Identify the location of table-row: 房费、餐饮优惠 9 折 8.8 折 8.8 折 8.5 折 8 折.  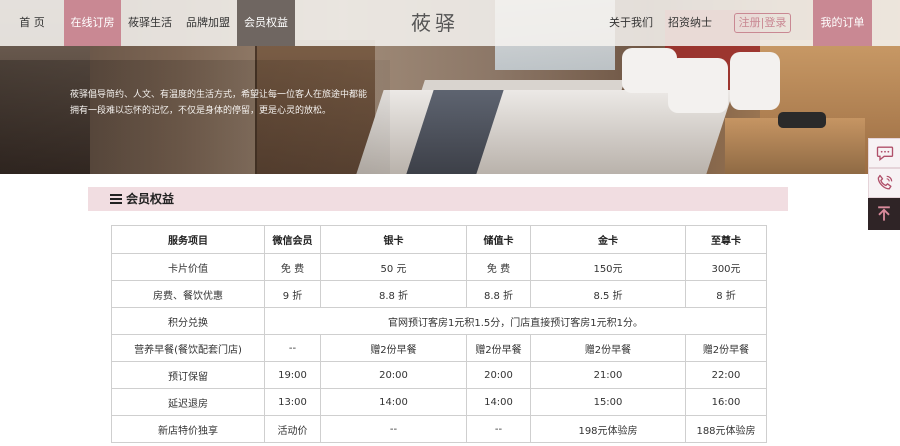
(439, 294).